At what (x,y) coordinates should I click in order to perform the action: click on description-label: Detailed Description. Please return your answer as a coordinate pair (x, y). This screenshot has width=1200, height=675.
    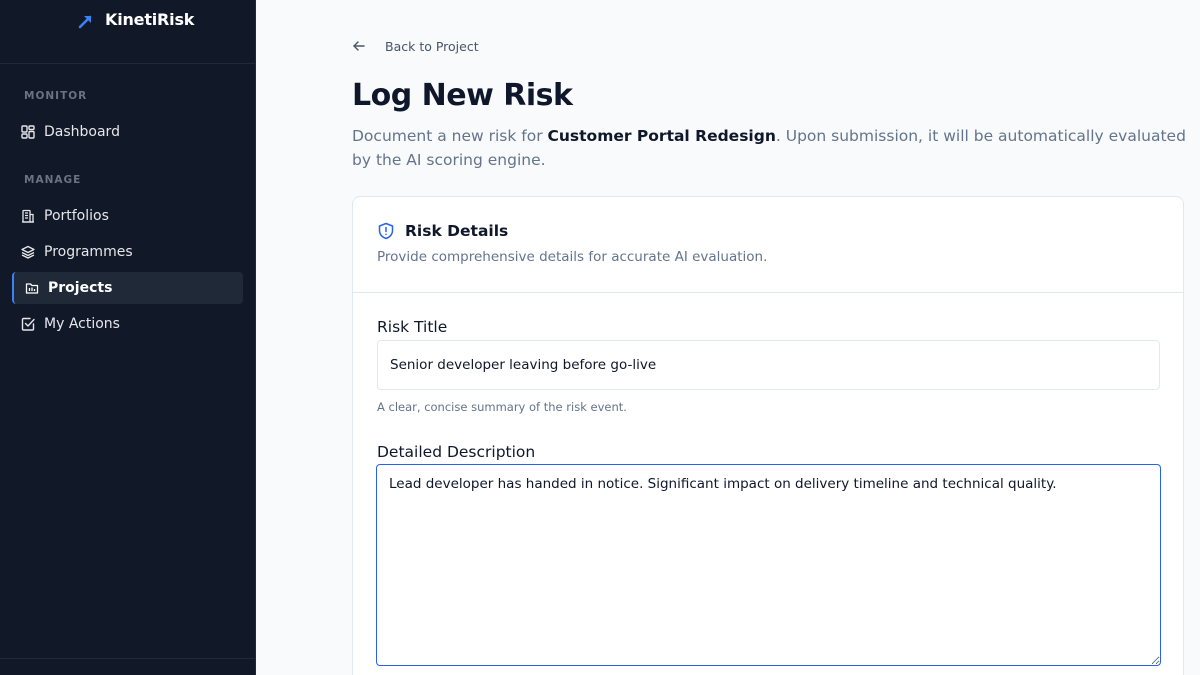
    Looking at the image, I should click on (456, 452).